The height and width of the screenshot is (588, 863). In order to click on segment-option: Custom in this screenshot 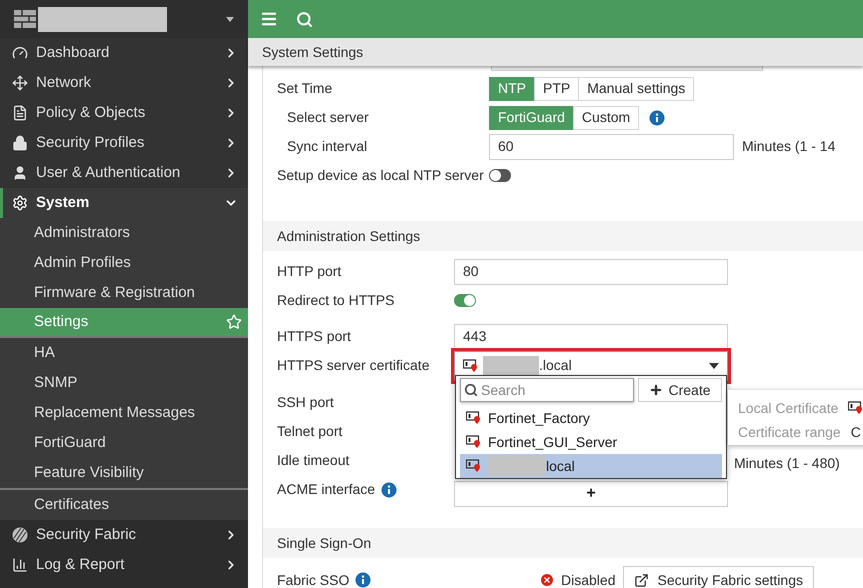, I will do `click(606, 118)`.